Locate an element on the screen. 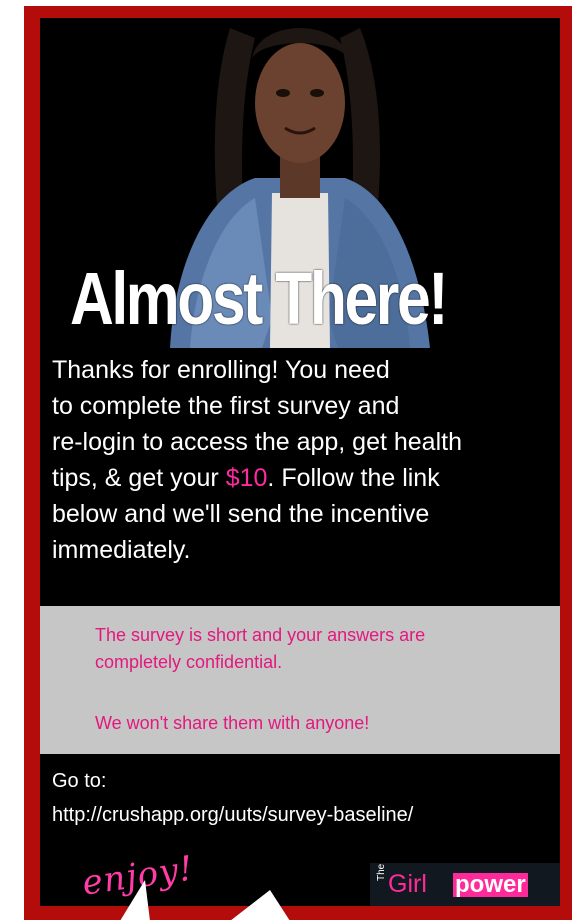 This screenshot has height=921, width=574. instructions-line: tips, & get your $10. Follow the link is located at coordinates (304, 478).